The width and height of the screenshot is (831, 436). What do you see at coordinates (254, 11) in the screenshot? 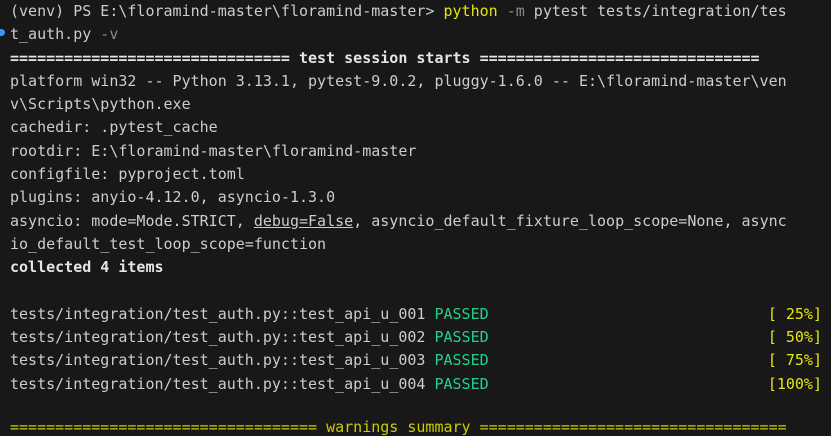
I see `prompt-path: PS E:\floramind-master\floramind-master>` at bounding box center [254, 11].